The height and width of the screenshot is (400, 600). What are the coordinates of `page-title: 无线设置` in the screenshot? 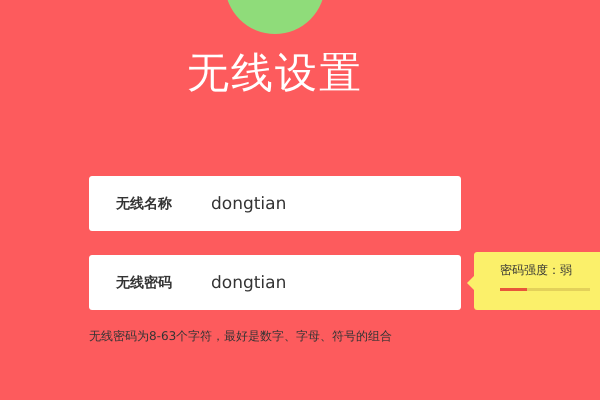 It's located at (275, 73).